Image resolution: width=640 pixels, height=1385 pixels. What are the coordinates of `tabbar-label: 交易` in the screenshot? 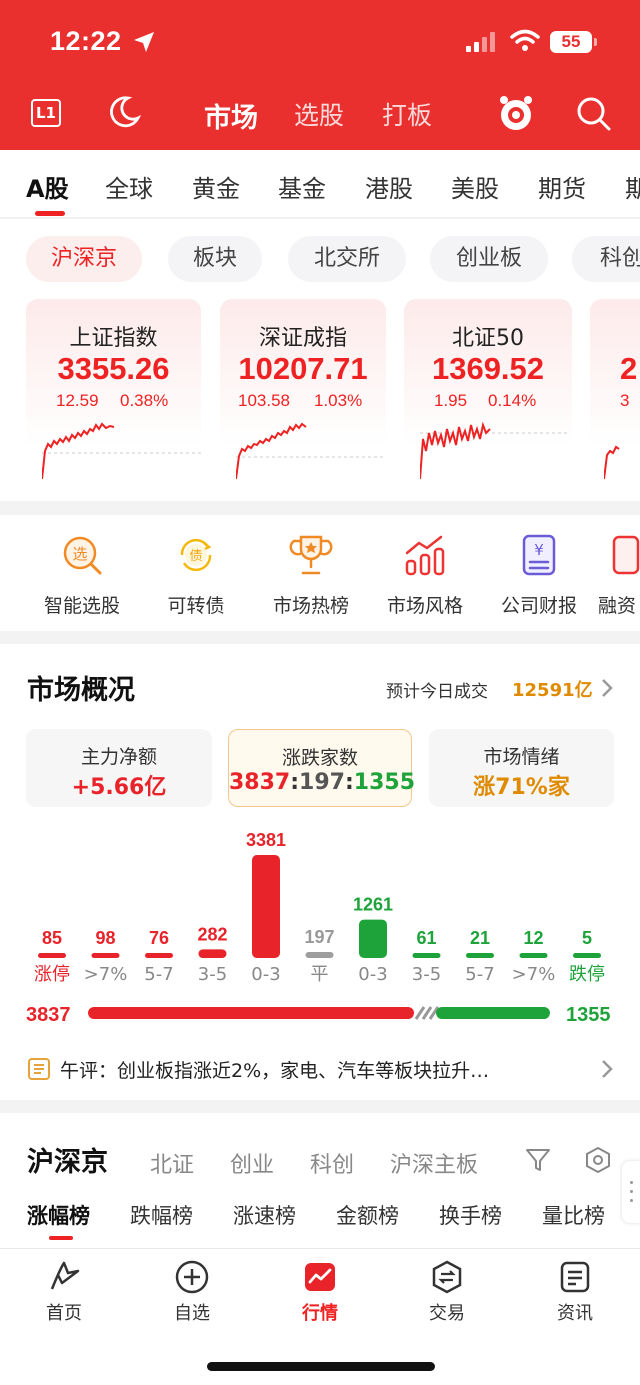 It's located at (447, 1313).